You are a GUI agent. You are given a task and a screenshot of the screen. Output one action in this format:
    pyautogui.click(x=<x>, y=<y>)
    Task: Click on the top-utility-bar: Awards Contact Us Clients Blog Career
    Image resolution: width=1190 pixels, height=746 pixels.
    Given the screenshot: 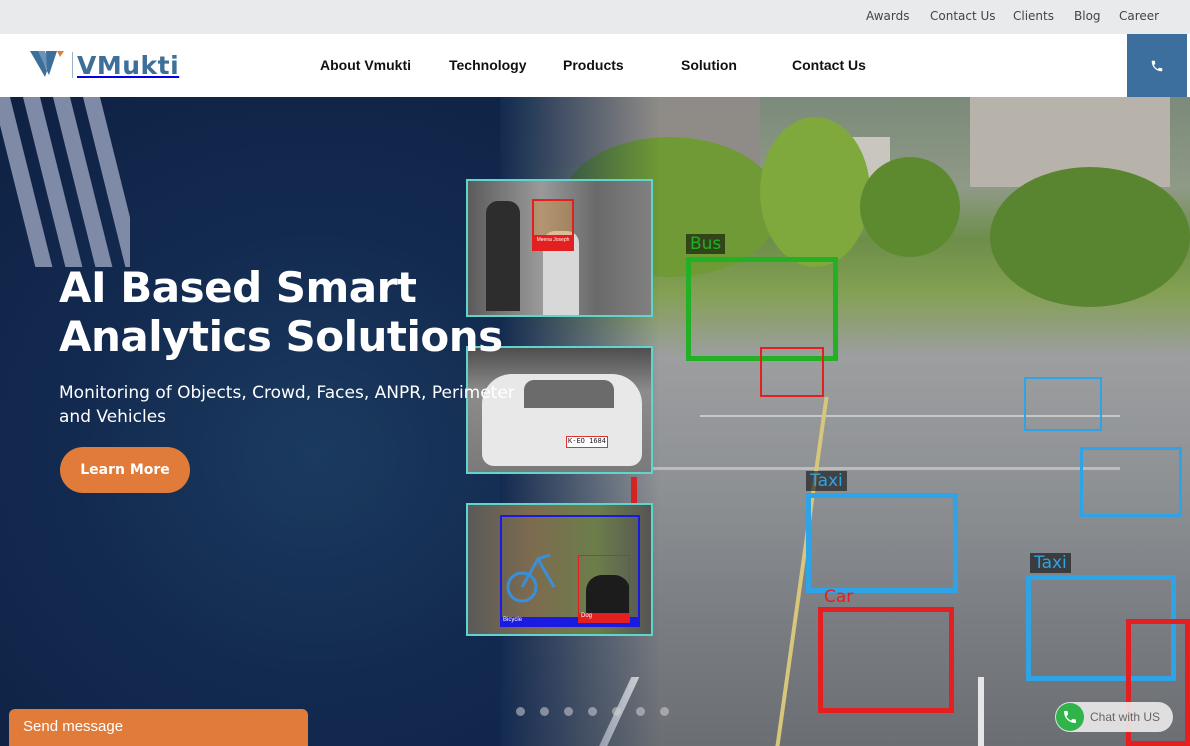 What is the action you would take?
    pyautogui.click(x=595, y=17)
    